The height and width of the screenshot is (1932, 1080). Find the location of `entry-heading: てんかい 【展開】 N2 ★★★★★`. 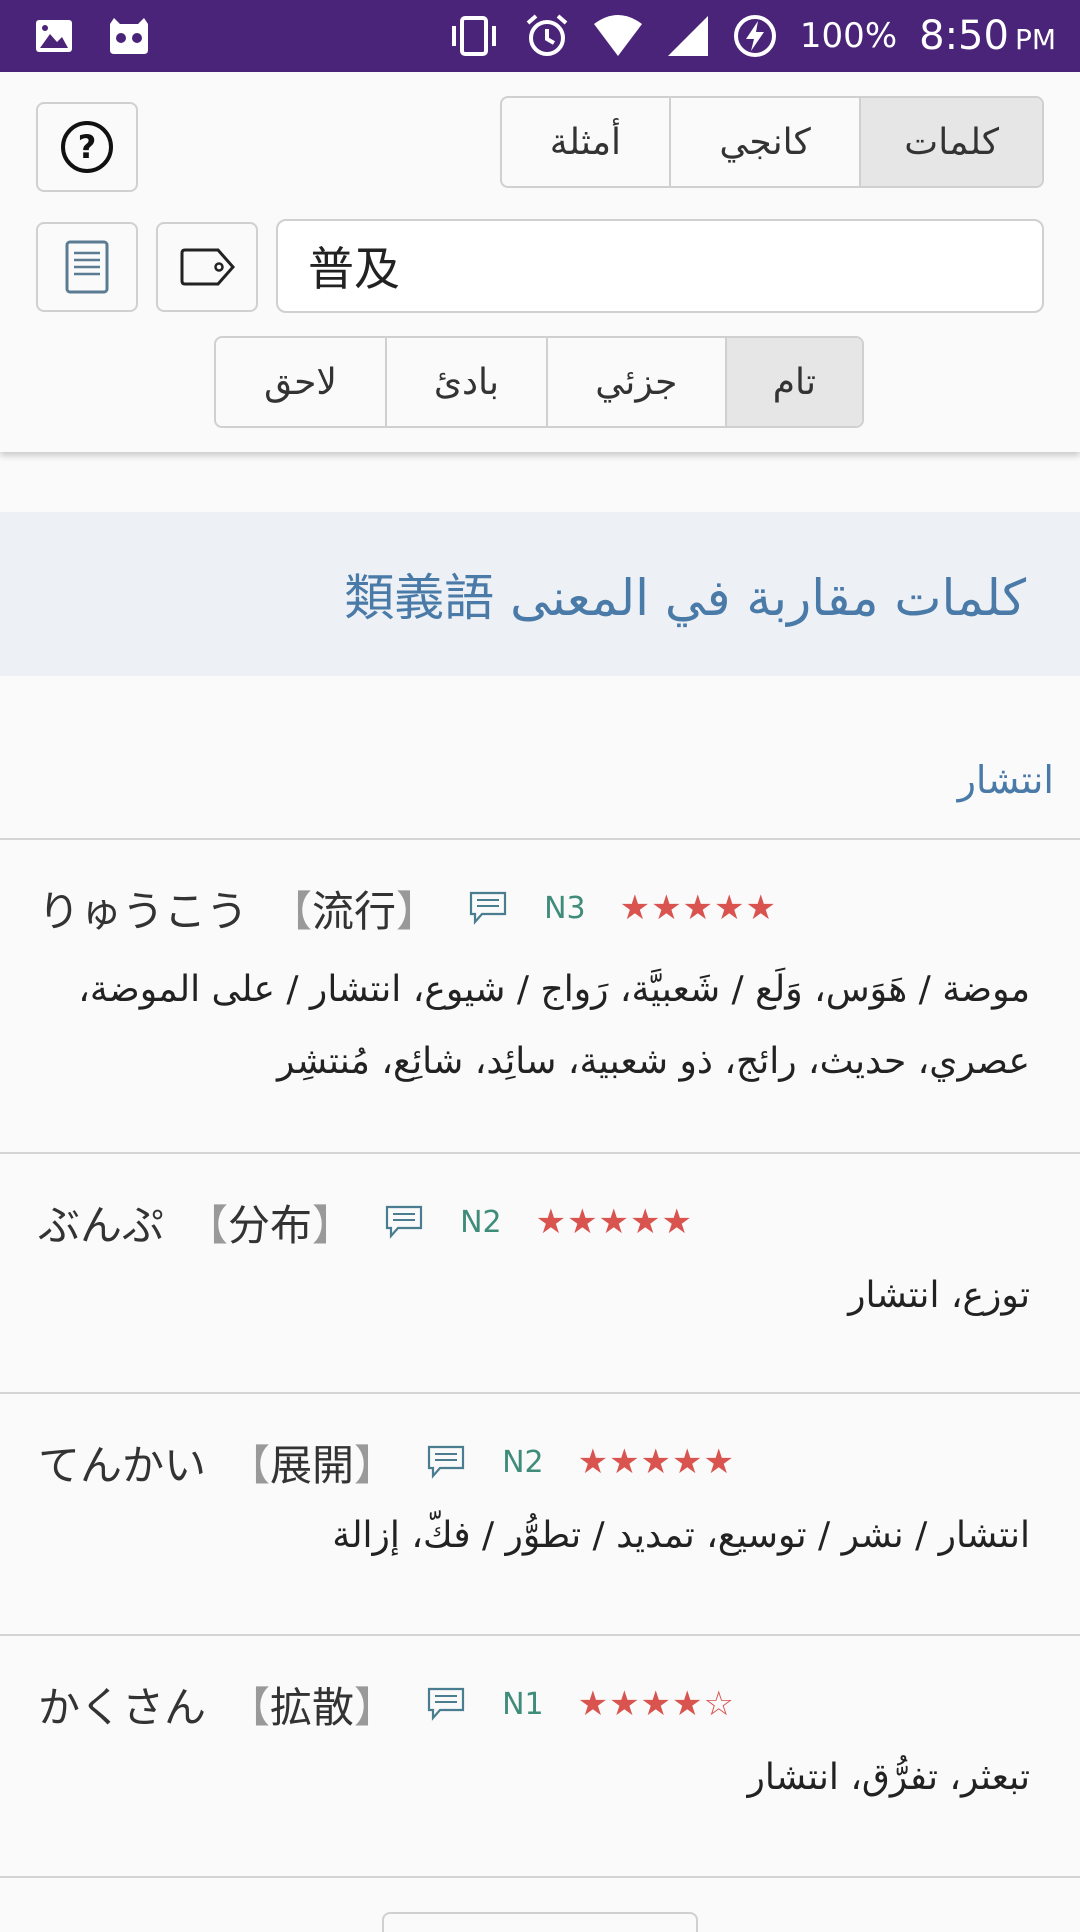

entry-heading: てんかい 【展開】 N2 ★★★★★ is located at coordinates (386, 1462).